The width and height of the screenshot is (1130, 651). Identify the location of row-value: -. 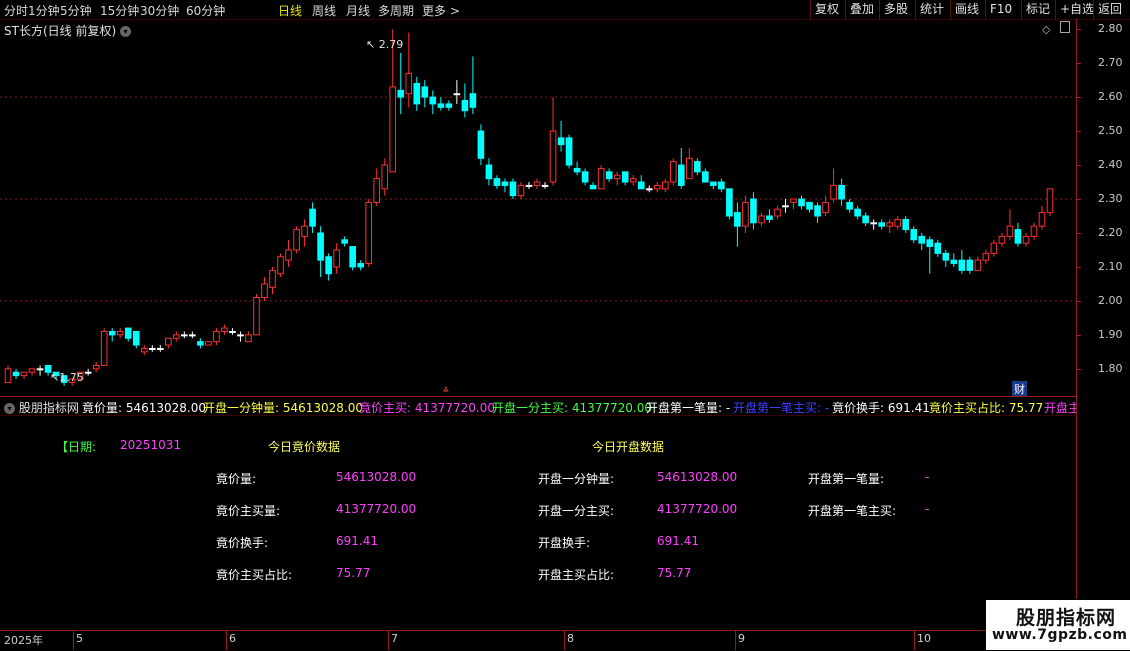
(927, 509).